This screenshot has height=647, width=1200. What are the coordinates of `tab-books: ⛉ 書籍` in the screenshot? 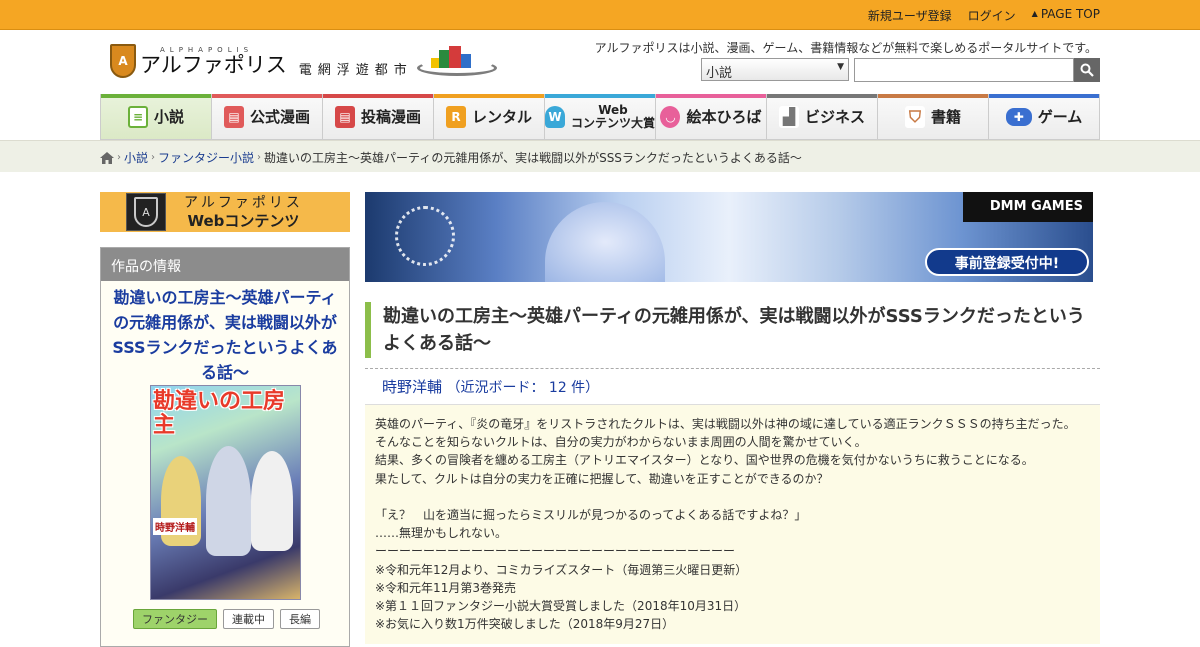 It's located at (932, 117).